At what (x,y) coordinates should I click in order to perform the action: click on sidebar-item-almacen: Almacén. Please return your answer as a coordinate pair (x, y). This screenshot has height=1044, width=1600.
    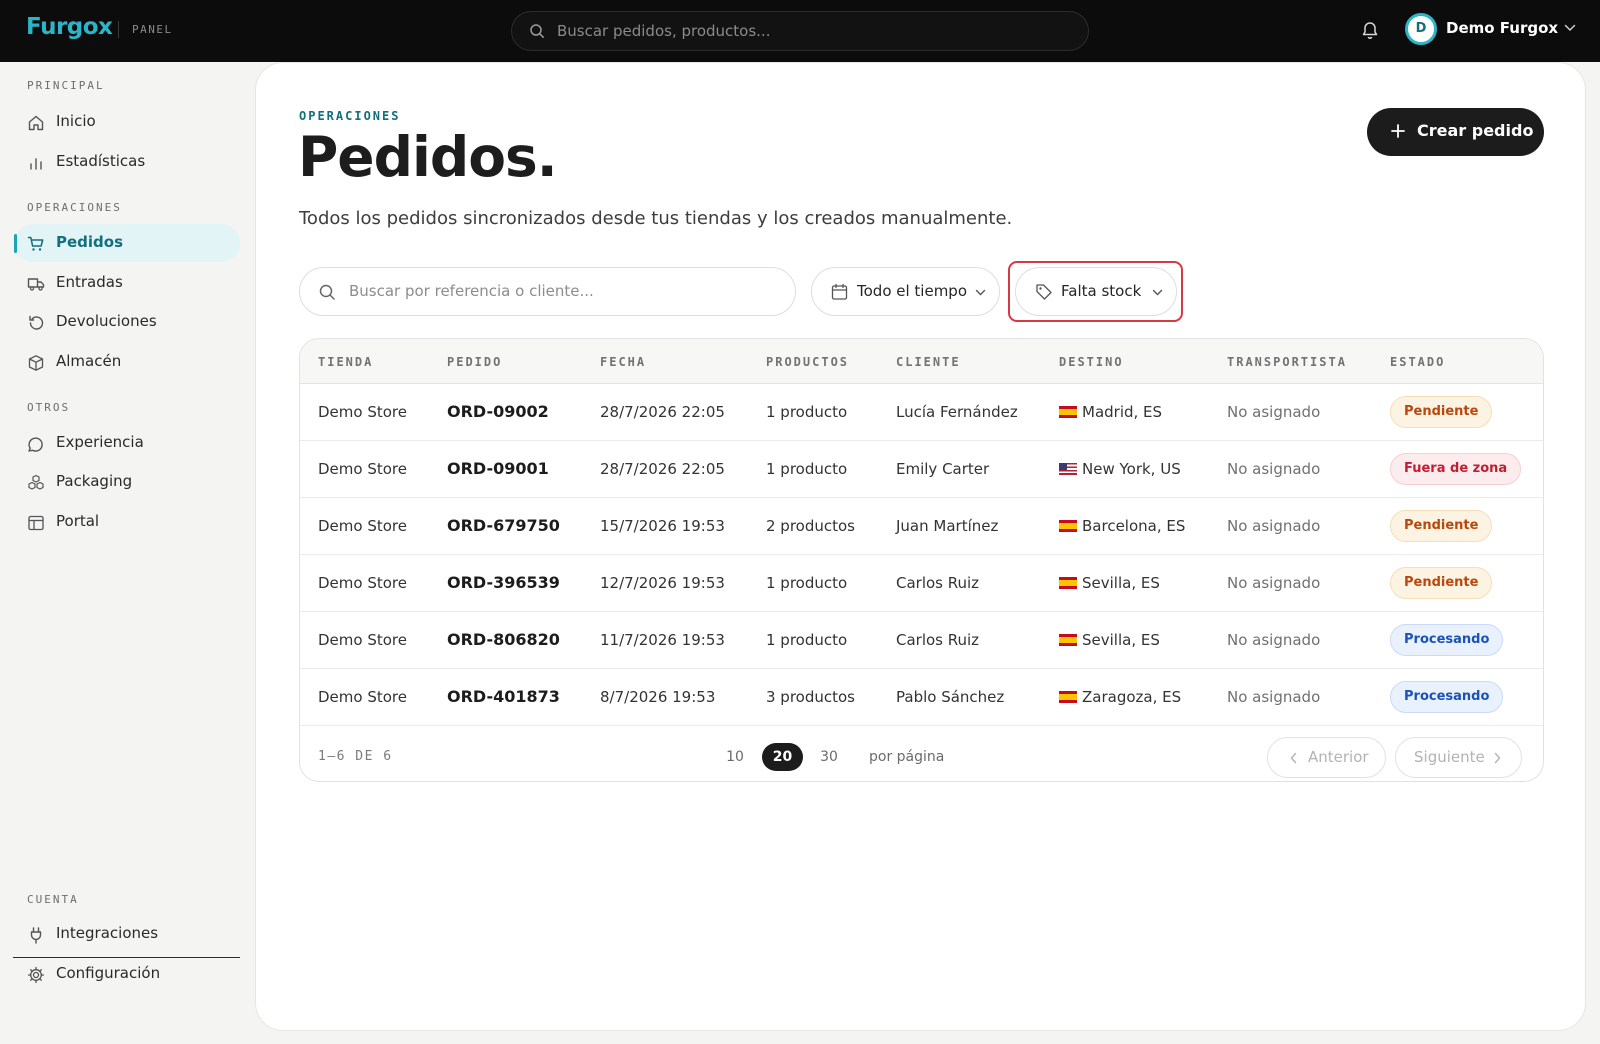
    Looking at the image, I should click on (127, 362).